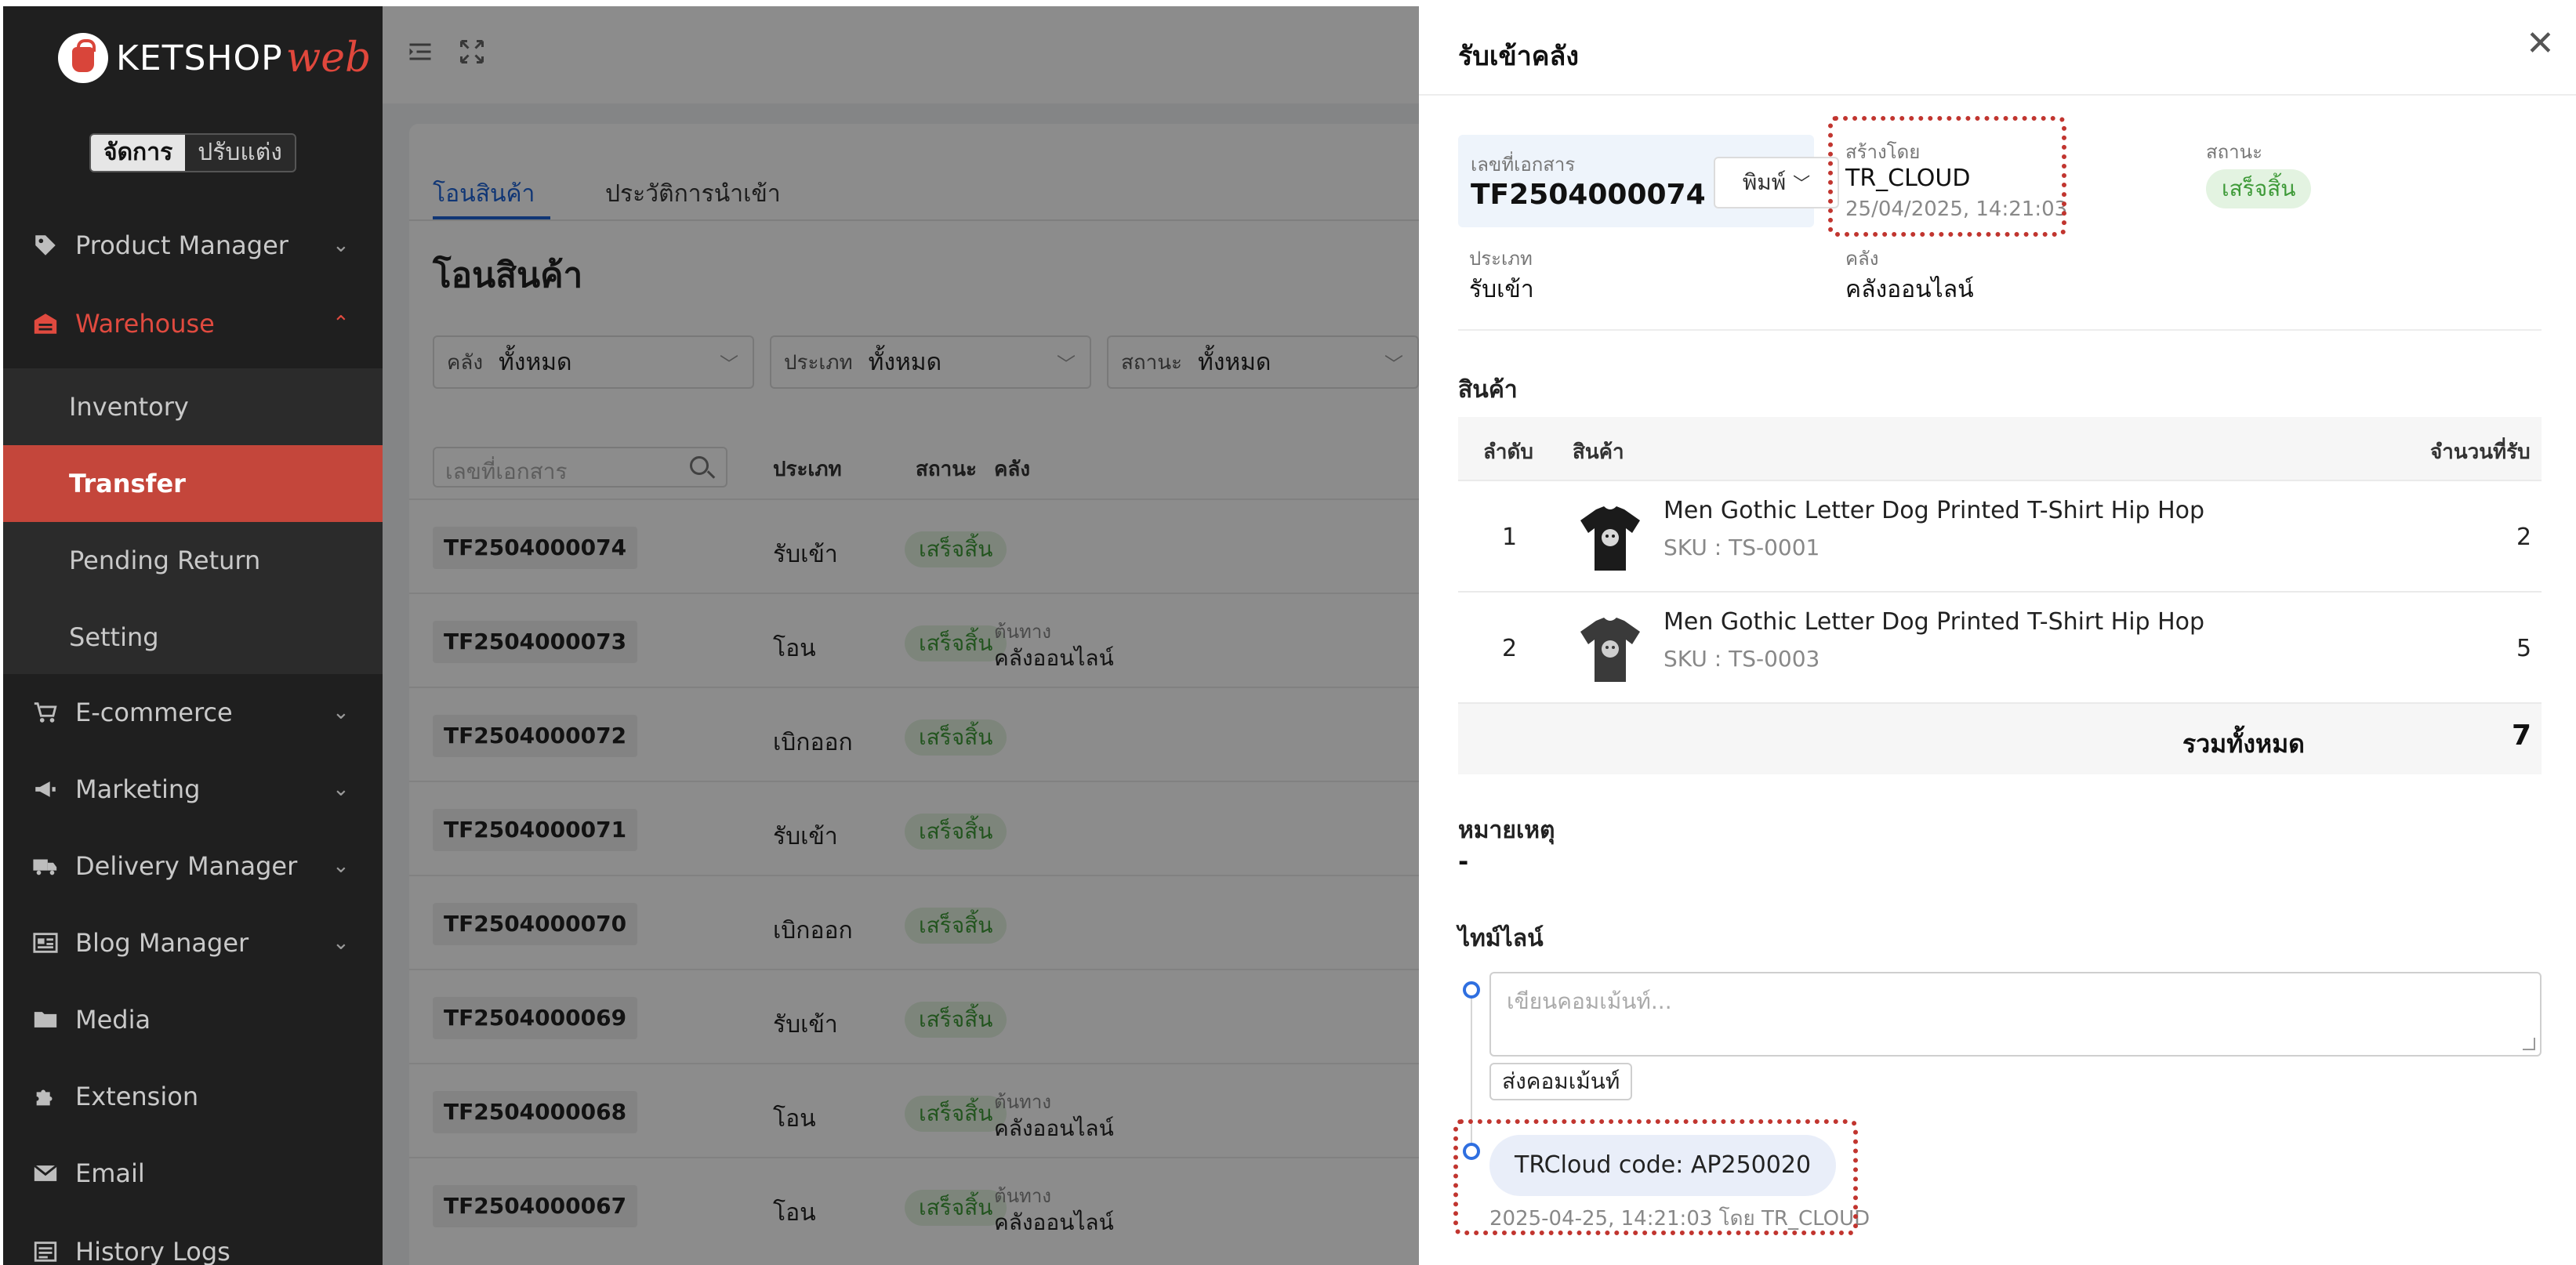 The width and height of the screenshot is (2576, 1265). I want to click on resize-handle-icon, so click(2529, 1044).